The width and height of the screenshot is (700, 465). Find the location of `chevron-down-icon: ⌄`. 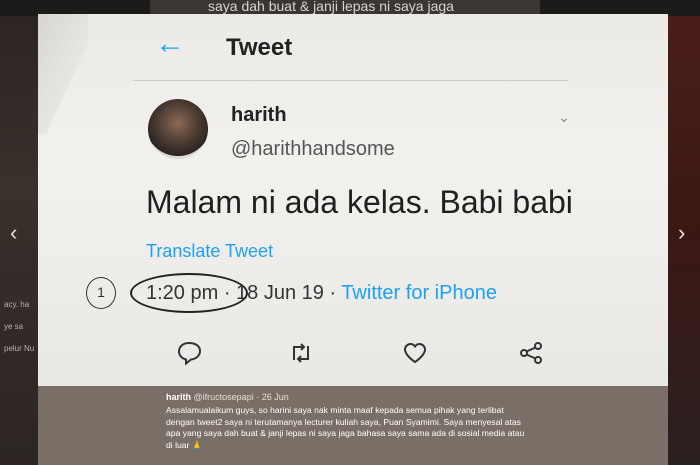

chevron-down-icon: ⌄ is located at coordinates (564, 117).